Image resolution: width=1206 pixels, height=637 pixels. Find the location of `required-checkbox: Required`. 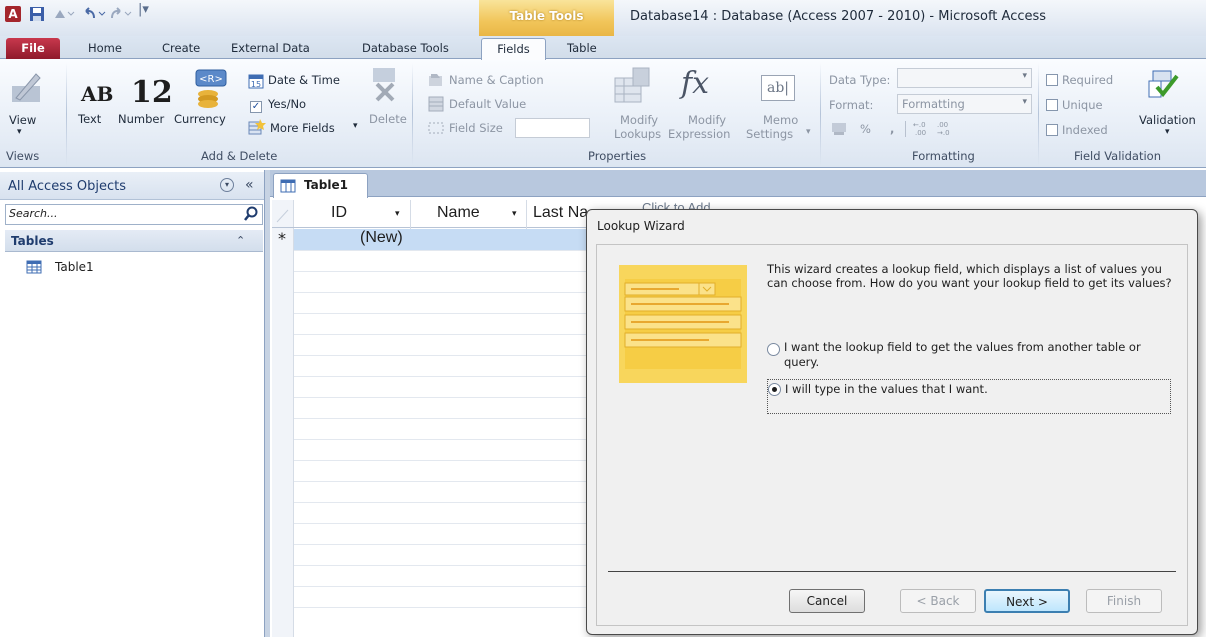

required-checkbox: Required is located at coordinates (1079, 80).